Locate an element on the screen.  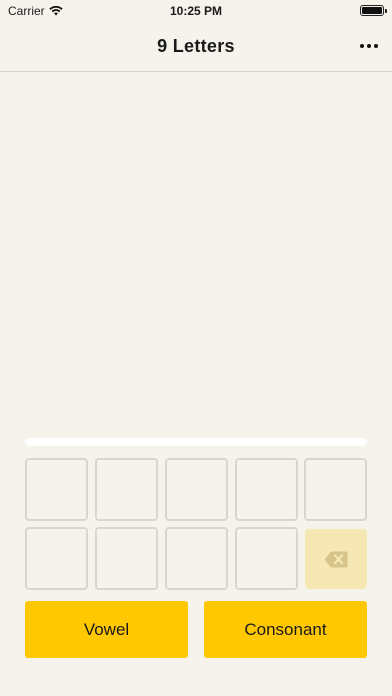
clock: 10:25 PM is located at coordinates (196, 11).